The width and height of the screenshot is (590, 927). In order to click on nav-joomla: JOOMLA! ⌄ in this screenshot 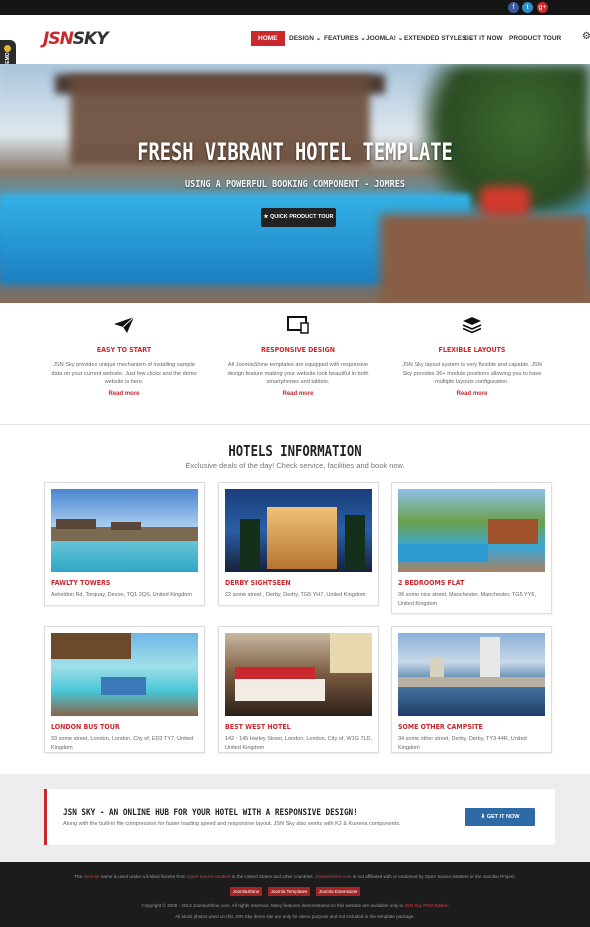, I will do `click(384, 38)`.